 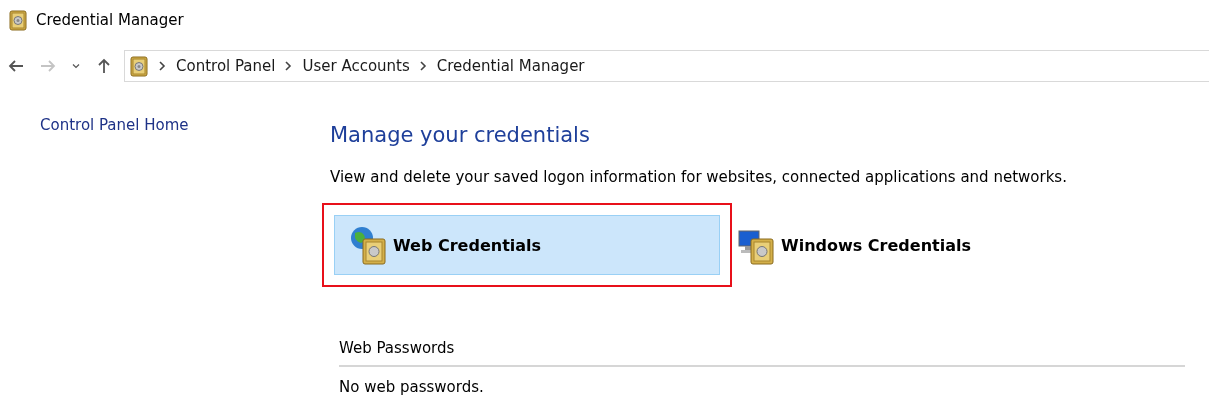 What do you see at coordinates (356, 66) in the screenshot?
I see `breadcrumb-link: User Accounts` at bounding box center [356, 66].